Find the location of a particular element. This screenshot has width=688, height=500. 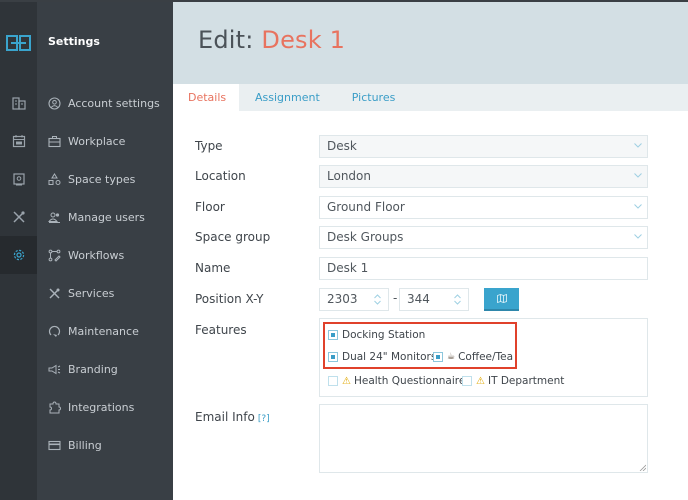

page-title-prefix: Edit: is located at coordinates (226, 40).